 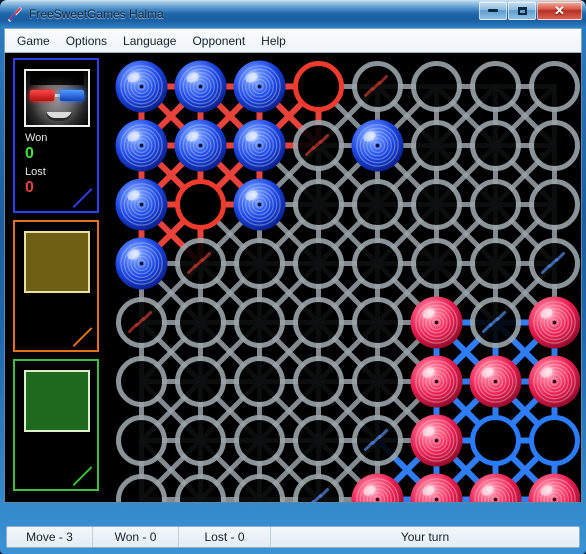 What do you see at coordinates (149, 41) in the screenshot?
I see `menu-item-language: Language` at bounding box center [149, 41].